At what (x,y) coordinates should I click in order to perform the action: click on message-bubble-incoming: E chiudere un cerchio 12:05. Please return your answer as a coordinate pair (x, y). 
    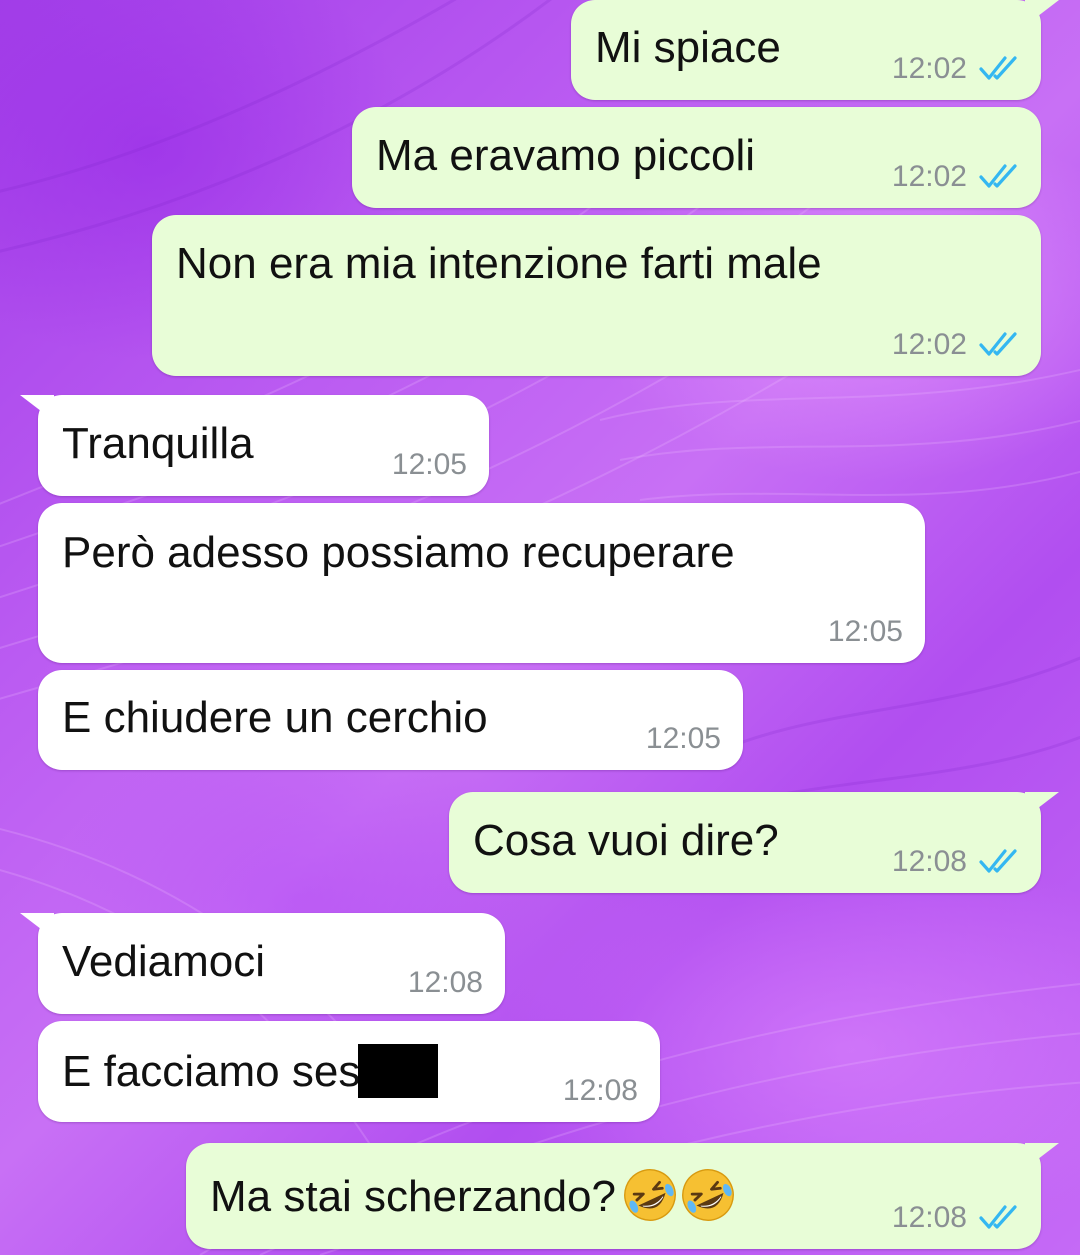
    Looking at the image, I should click on (390, 720).